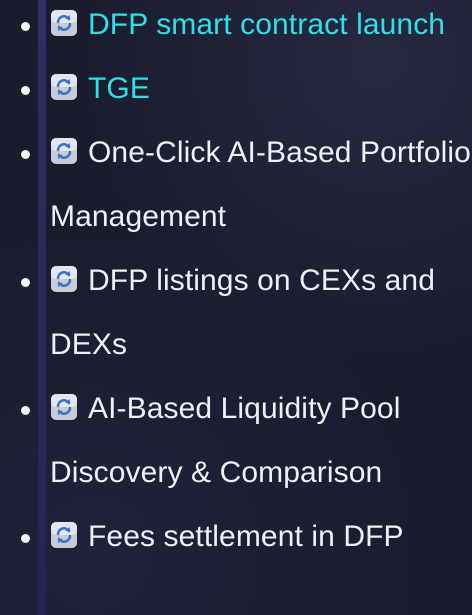 The width and height of the screenshot is (472, 615). Describe the element at coordinates (267, 24) in the screenshot. I see `roadmap-item-label: DFP smart contract launch` at that location.